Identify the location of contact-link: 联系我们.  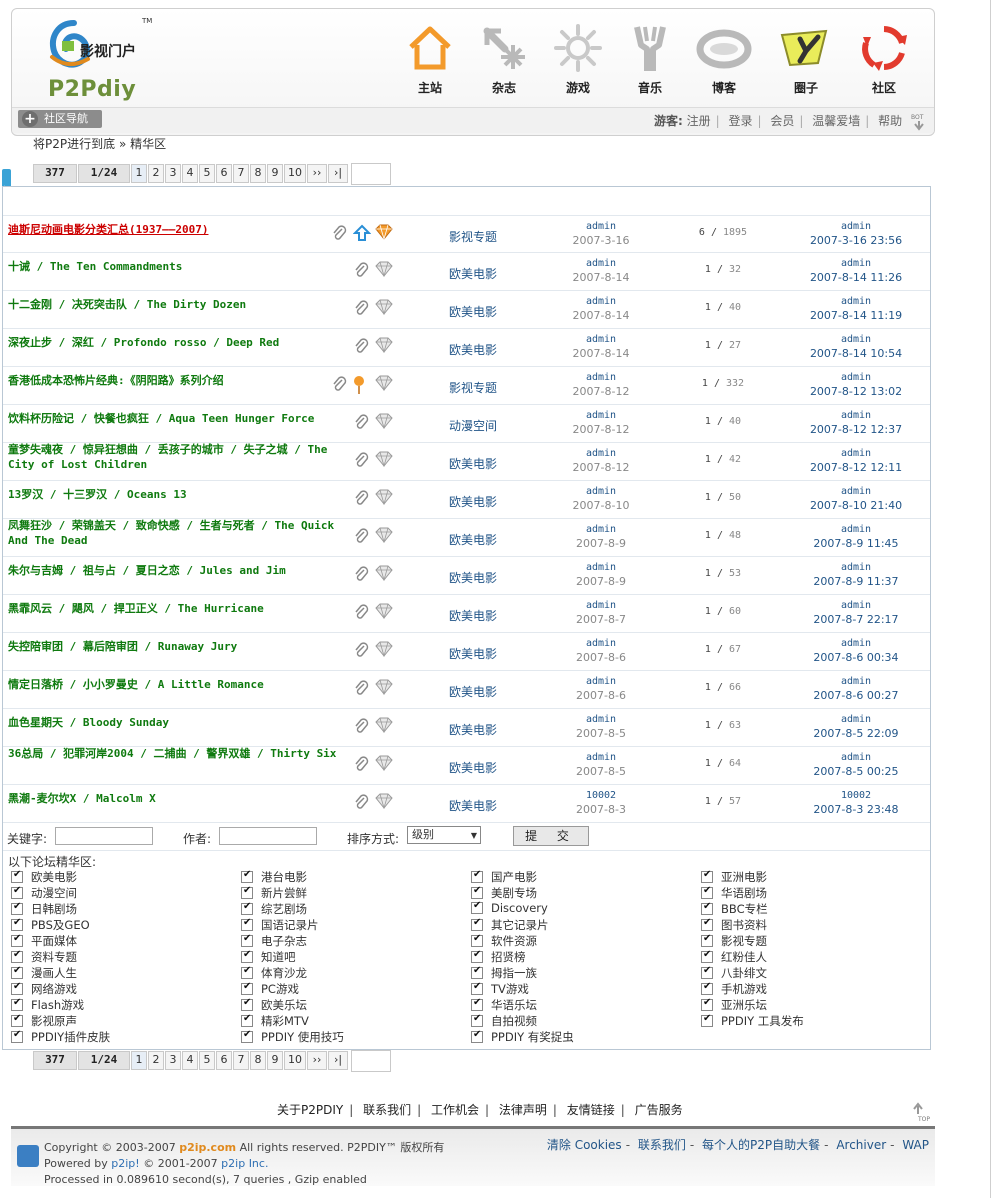
(662, 1145).